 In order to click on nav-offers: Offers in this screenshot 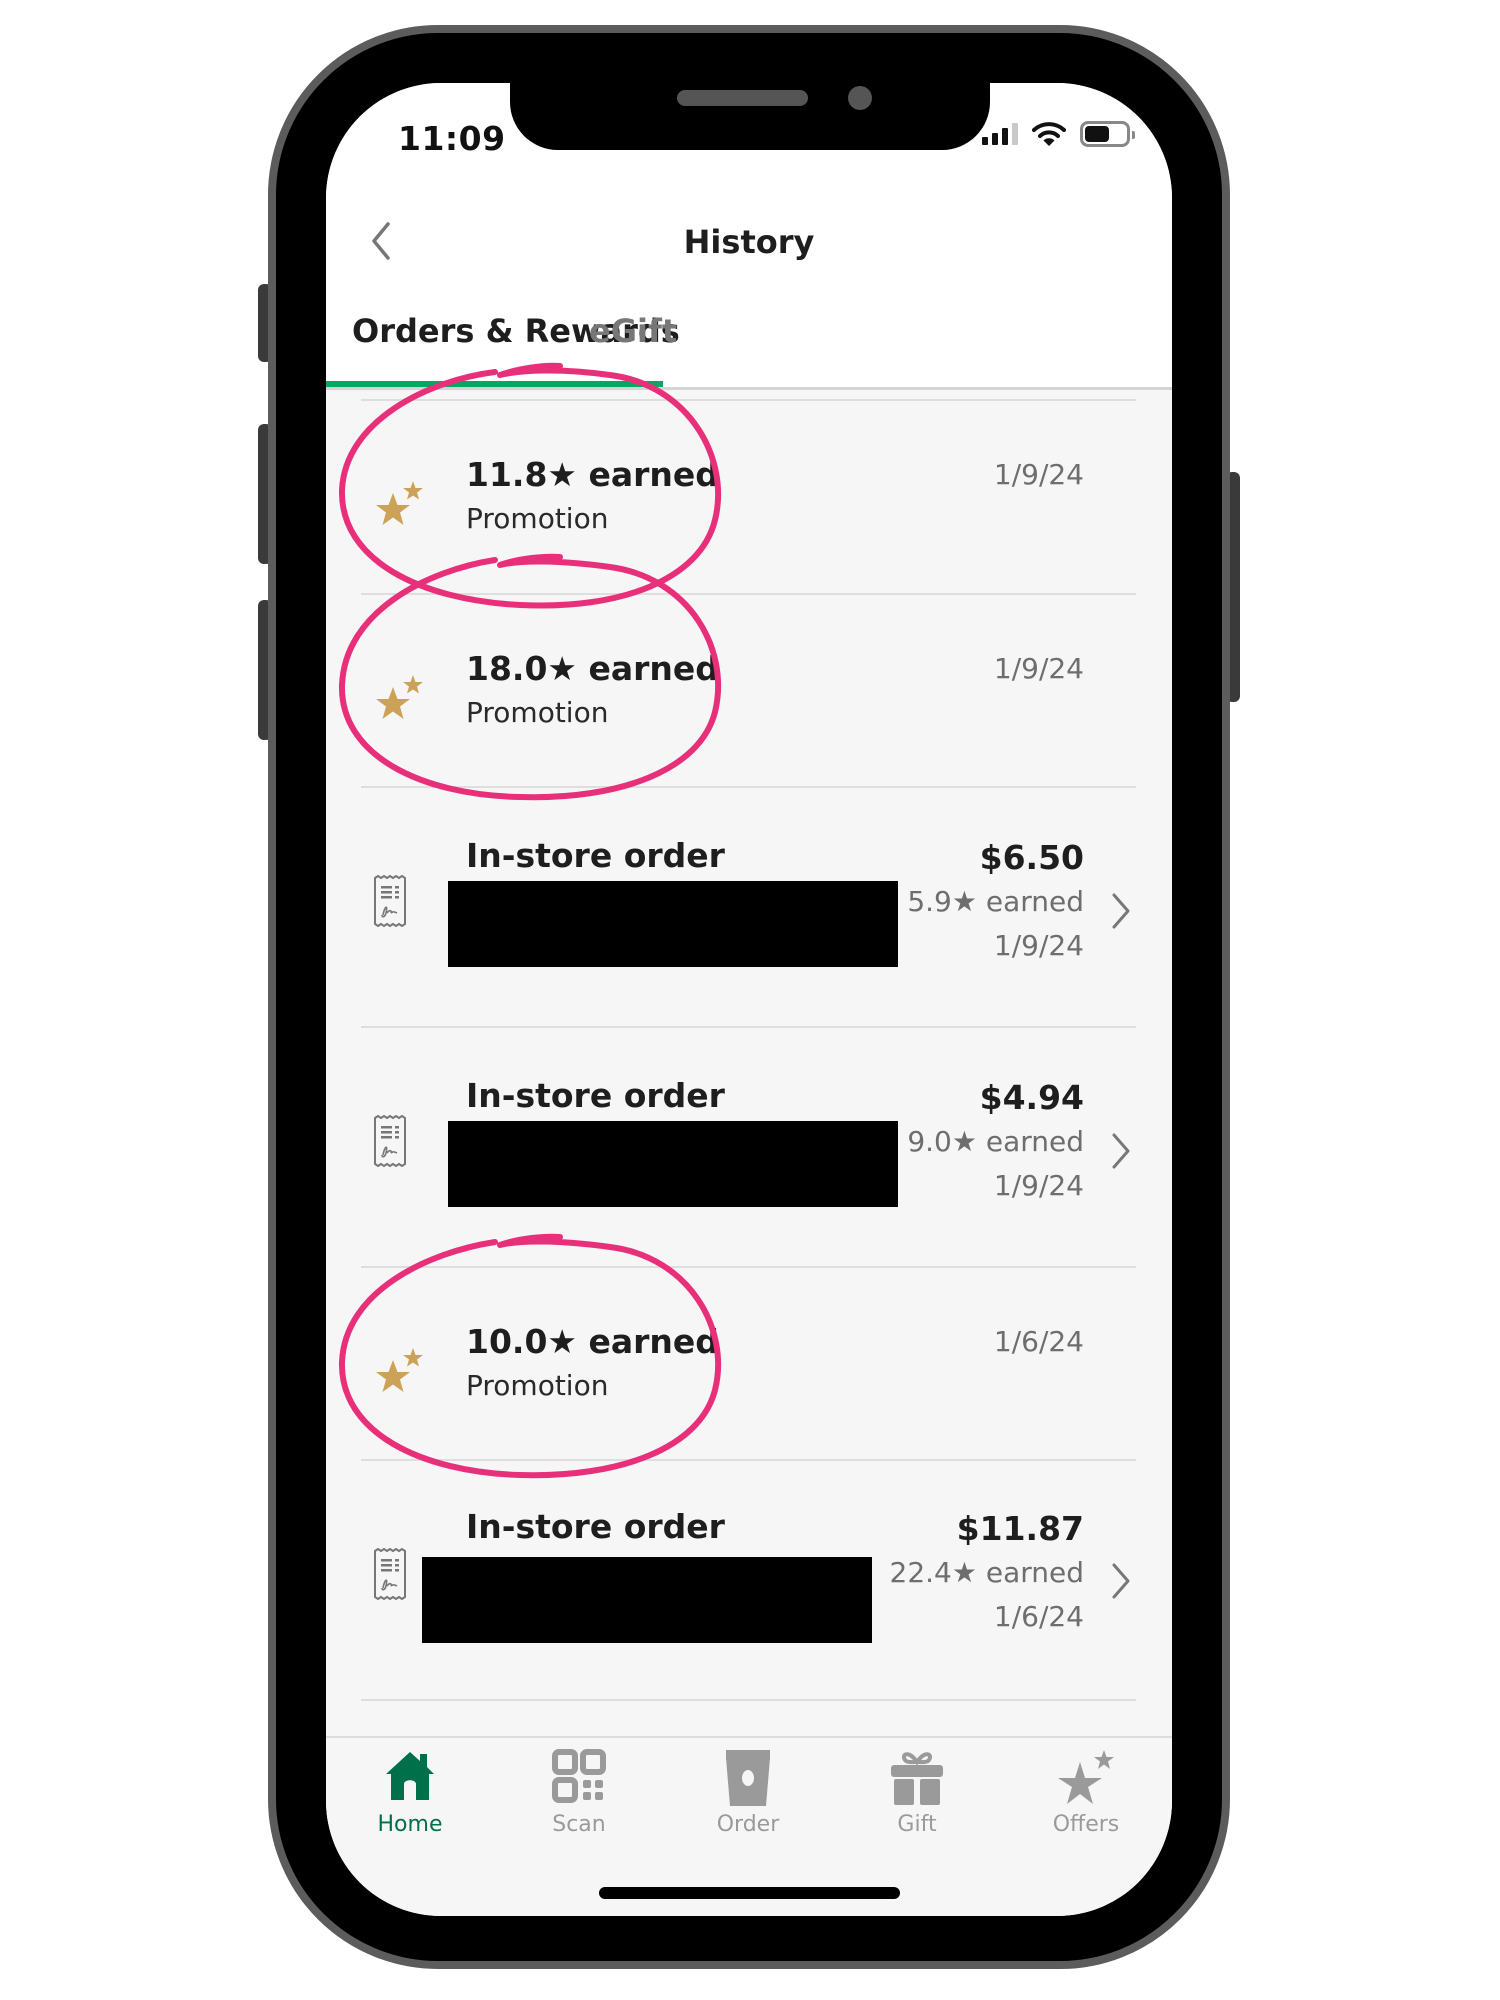, I will do `click(1086, 1792)`.